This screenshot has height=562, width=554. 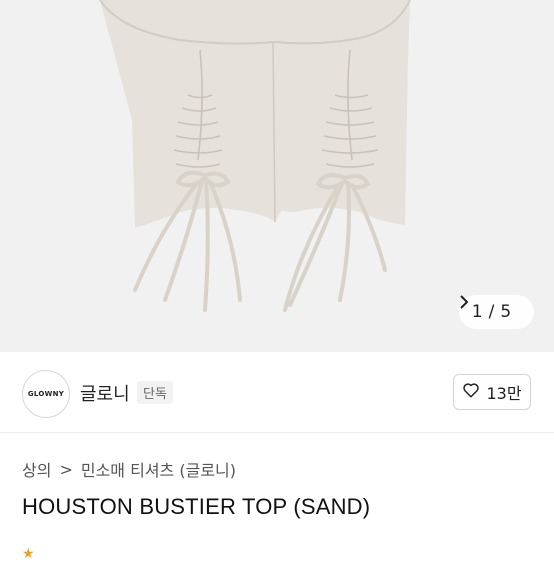 I want to click on total-image-number: 5, so click(x=506, y=312).